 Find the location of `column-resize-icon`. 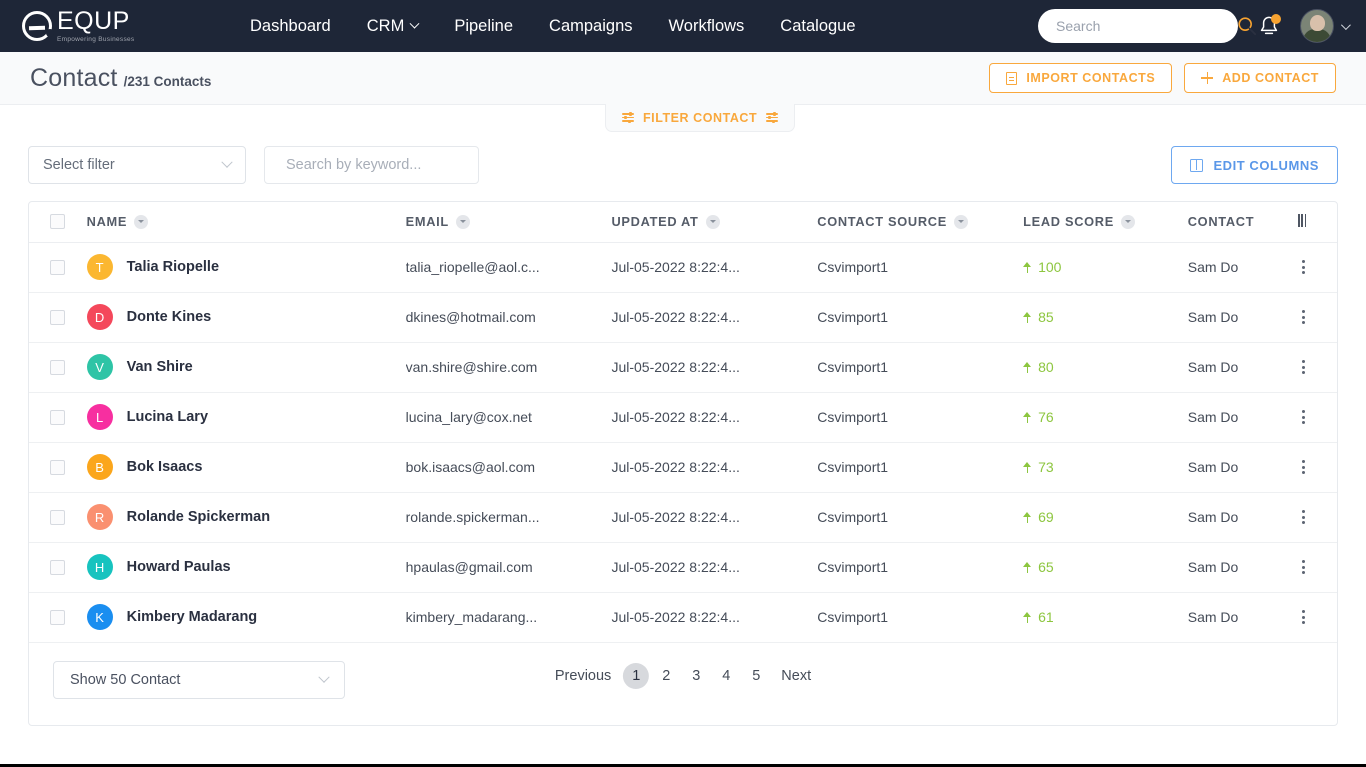

column-resize-icon is located at coordinates (1302, 220).